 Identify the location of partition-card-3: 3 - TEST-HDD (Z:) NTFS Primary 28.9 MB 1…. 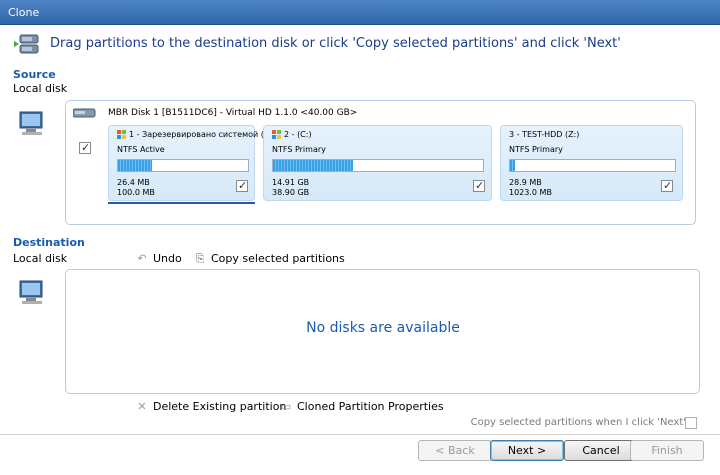
(591, 163).